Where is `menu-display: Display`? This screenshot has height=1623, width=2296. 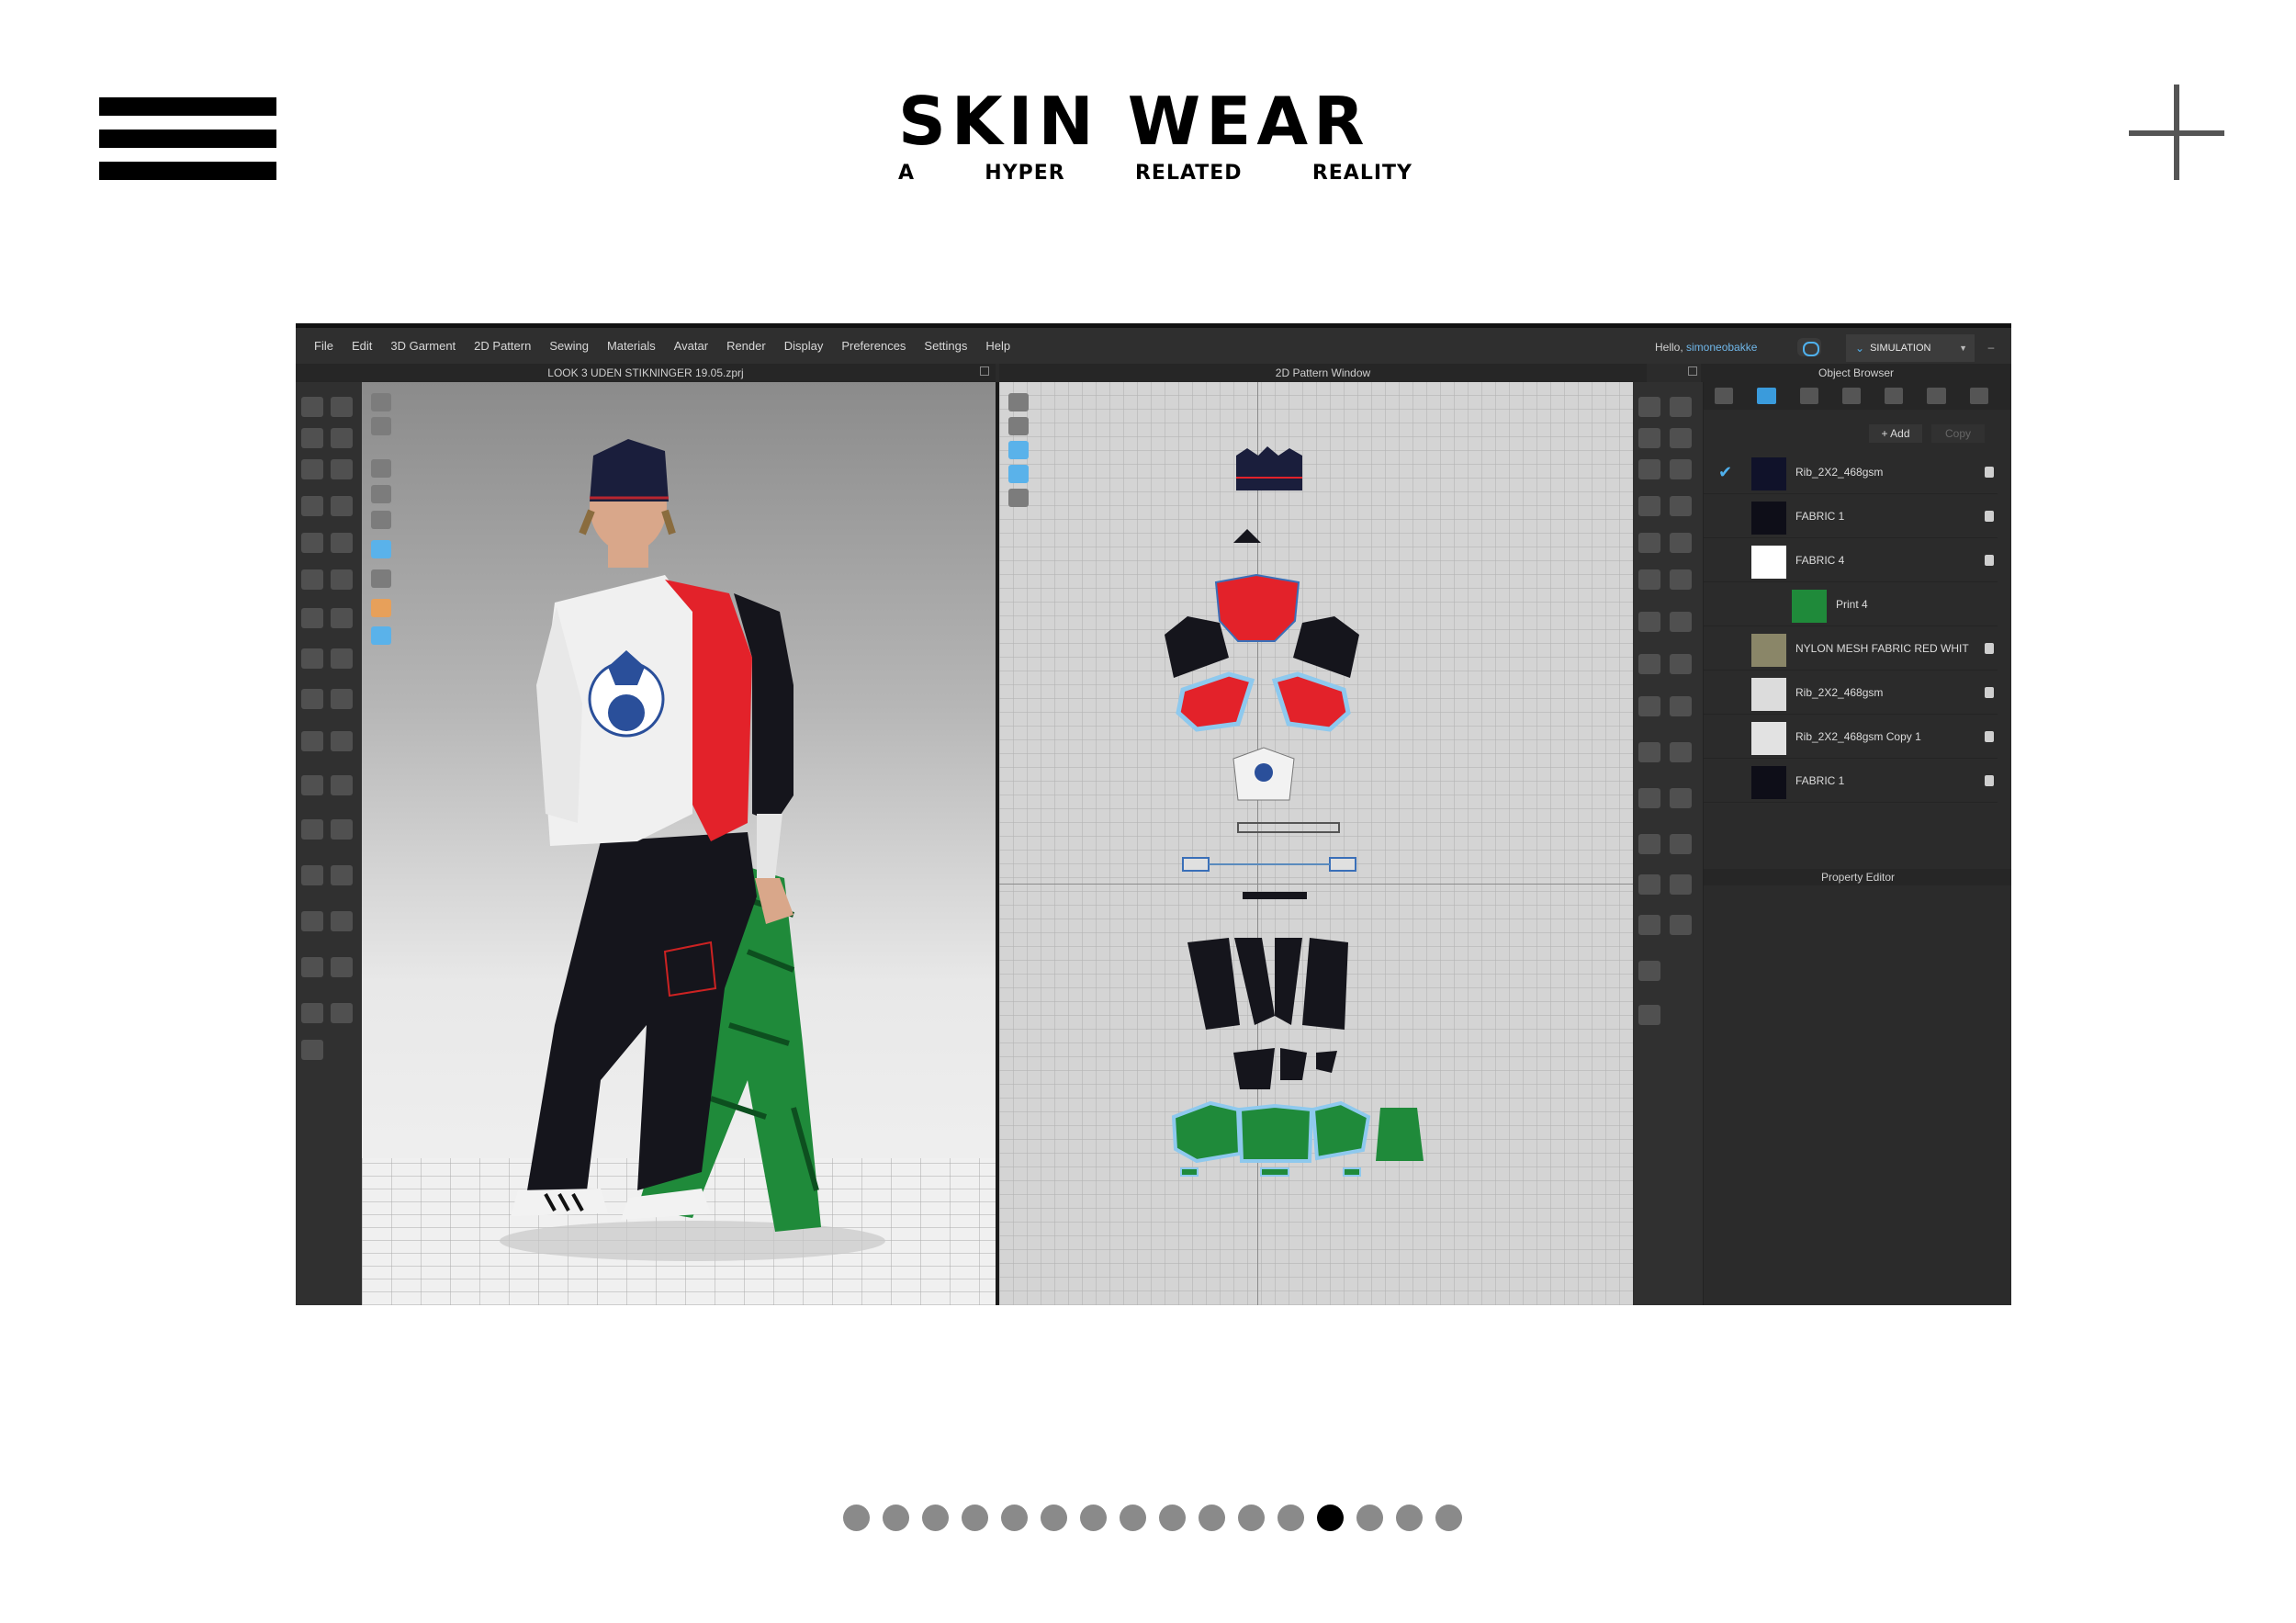 menu-display: Display is located at coordinates (804, 346).